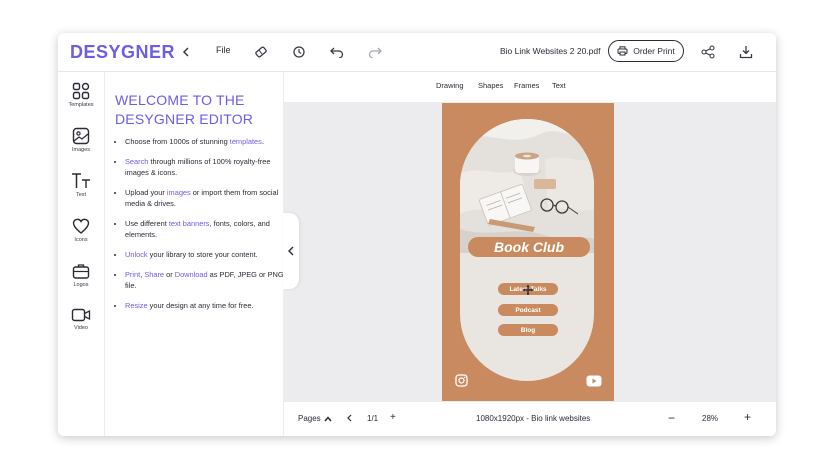 This screenshot has width=834, height=469. Describe the element at coordinates (746, 52) in the screenshot. I see `download-icon` at that location.